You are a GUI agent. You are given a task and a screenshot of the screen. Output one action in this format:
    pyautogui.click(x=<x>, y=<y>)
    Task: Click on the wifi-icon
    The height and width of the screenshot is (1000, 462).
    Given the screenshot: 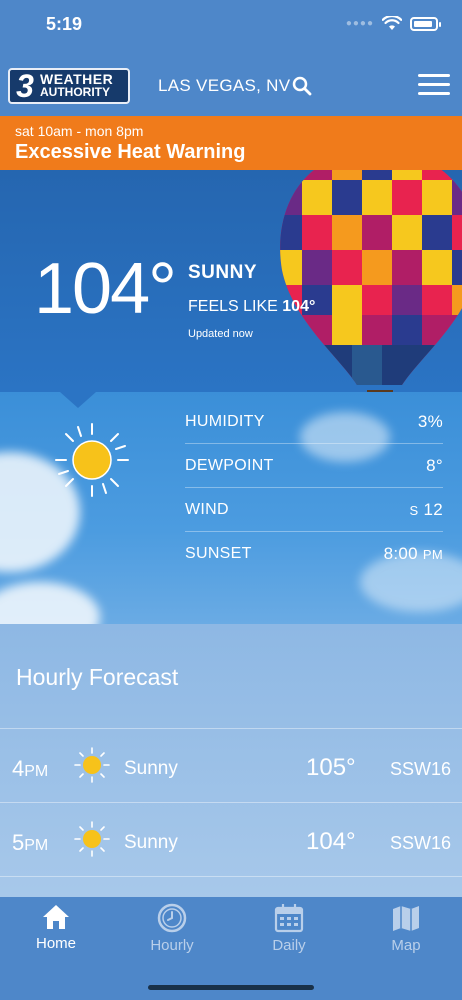 What is the action you would take?
    pyautogui.click(x=392, y=23)
    